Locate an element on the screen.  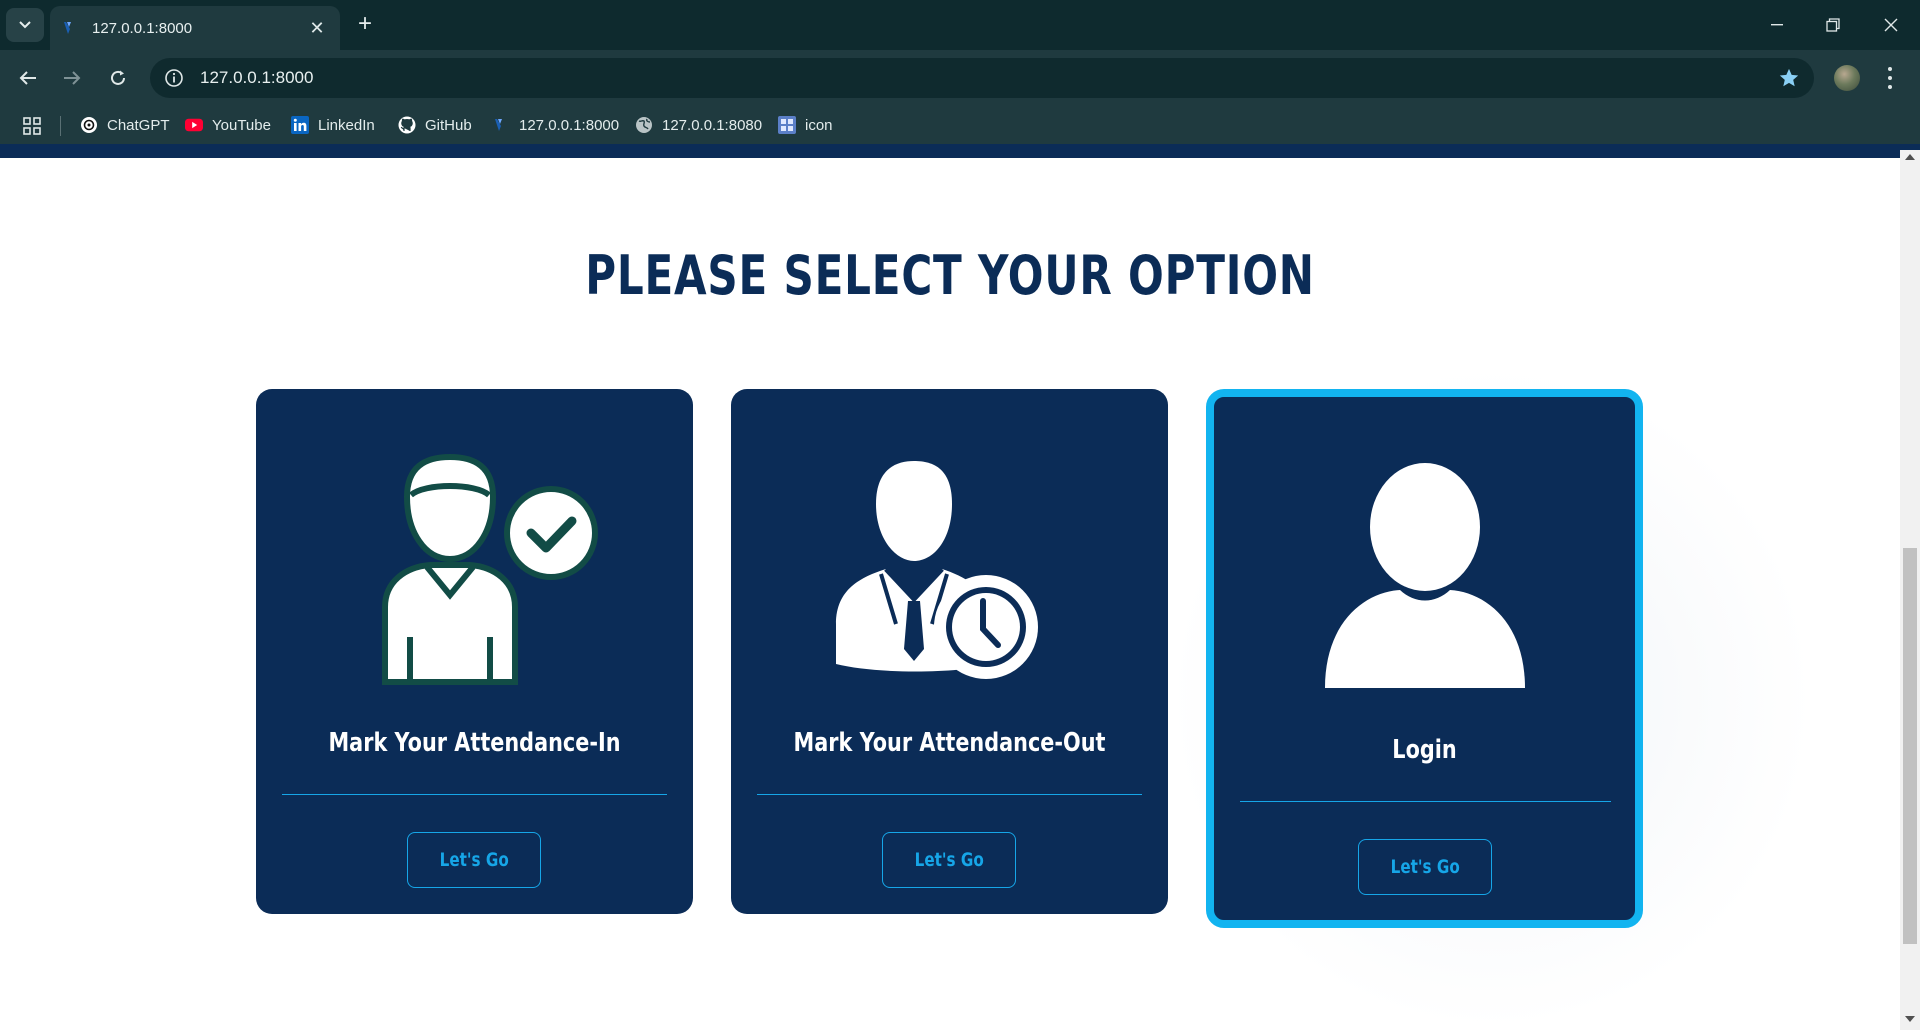
github-icon is located at coordinates (407, 125).